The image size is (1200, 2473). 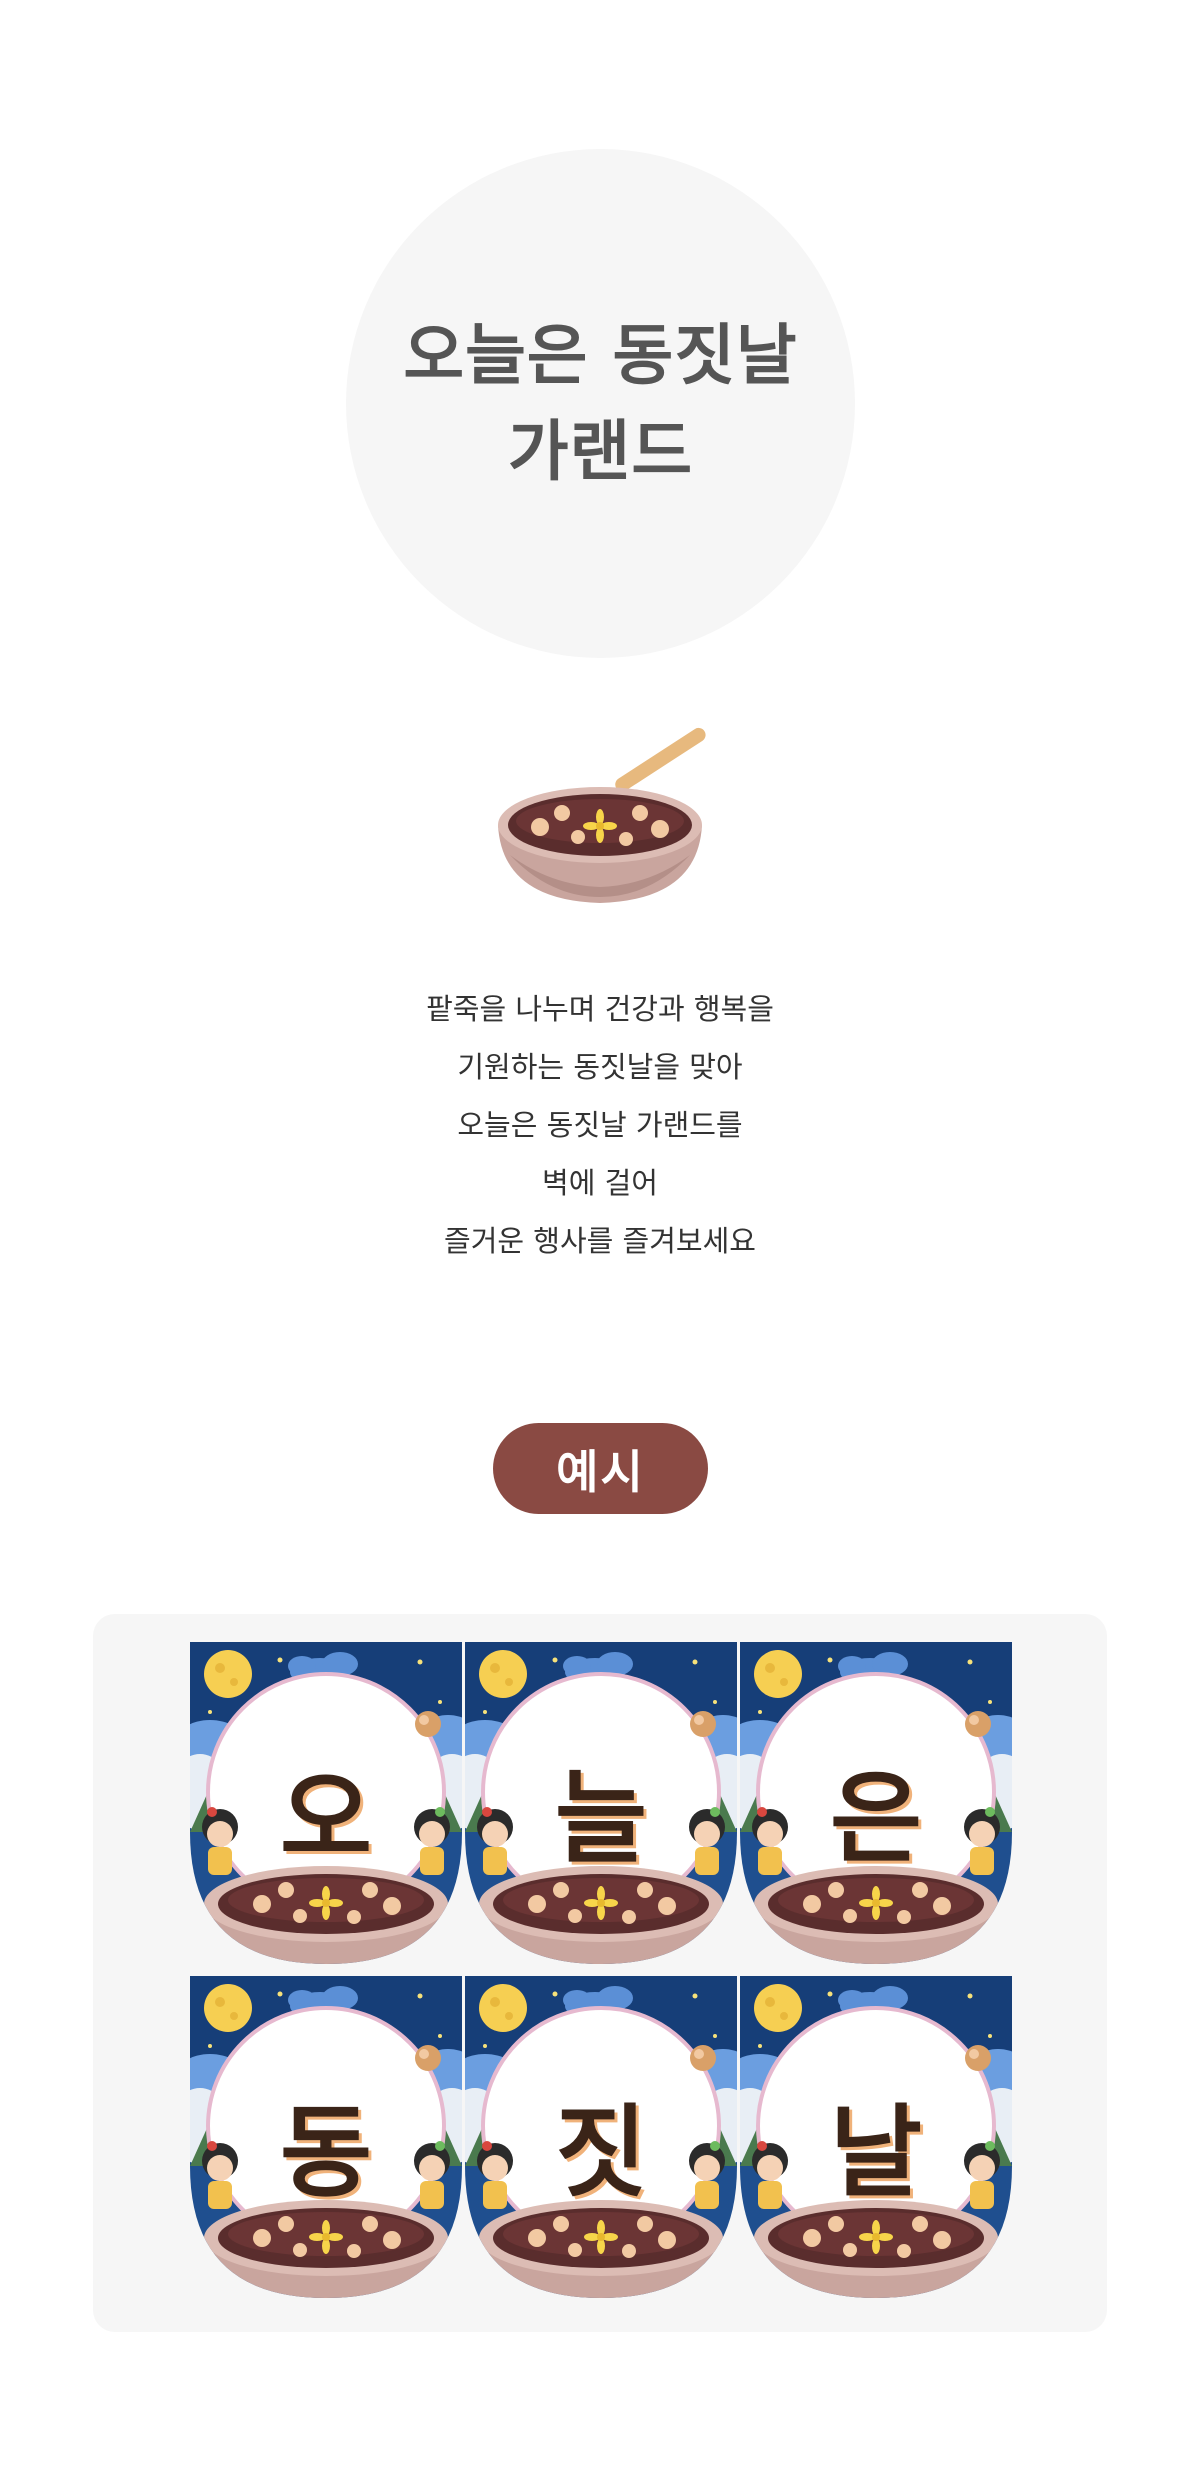 What do you see at coordinates (600, 1009) in the screenshot?
I see `description-line: 팥죽을 나누며 건강과 행복을` at bounding box center [600, 1009].